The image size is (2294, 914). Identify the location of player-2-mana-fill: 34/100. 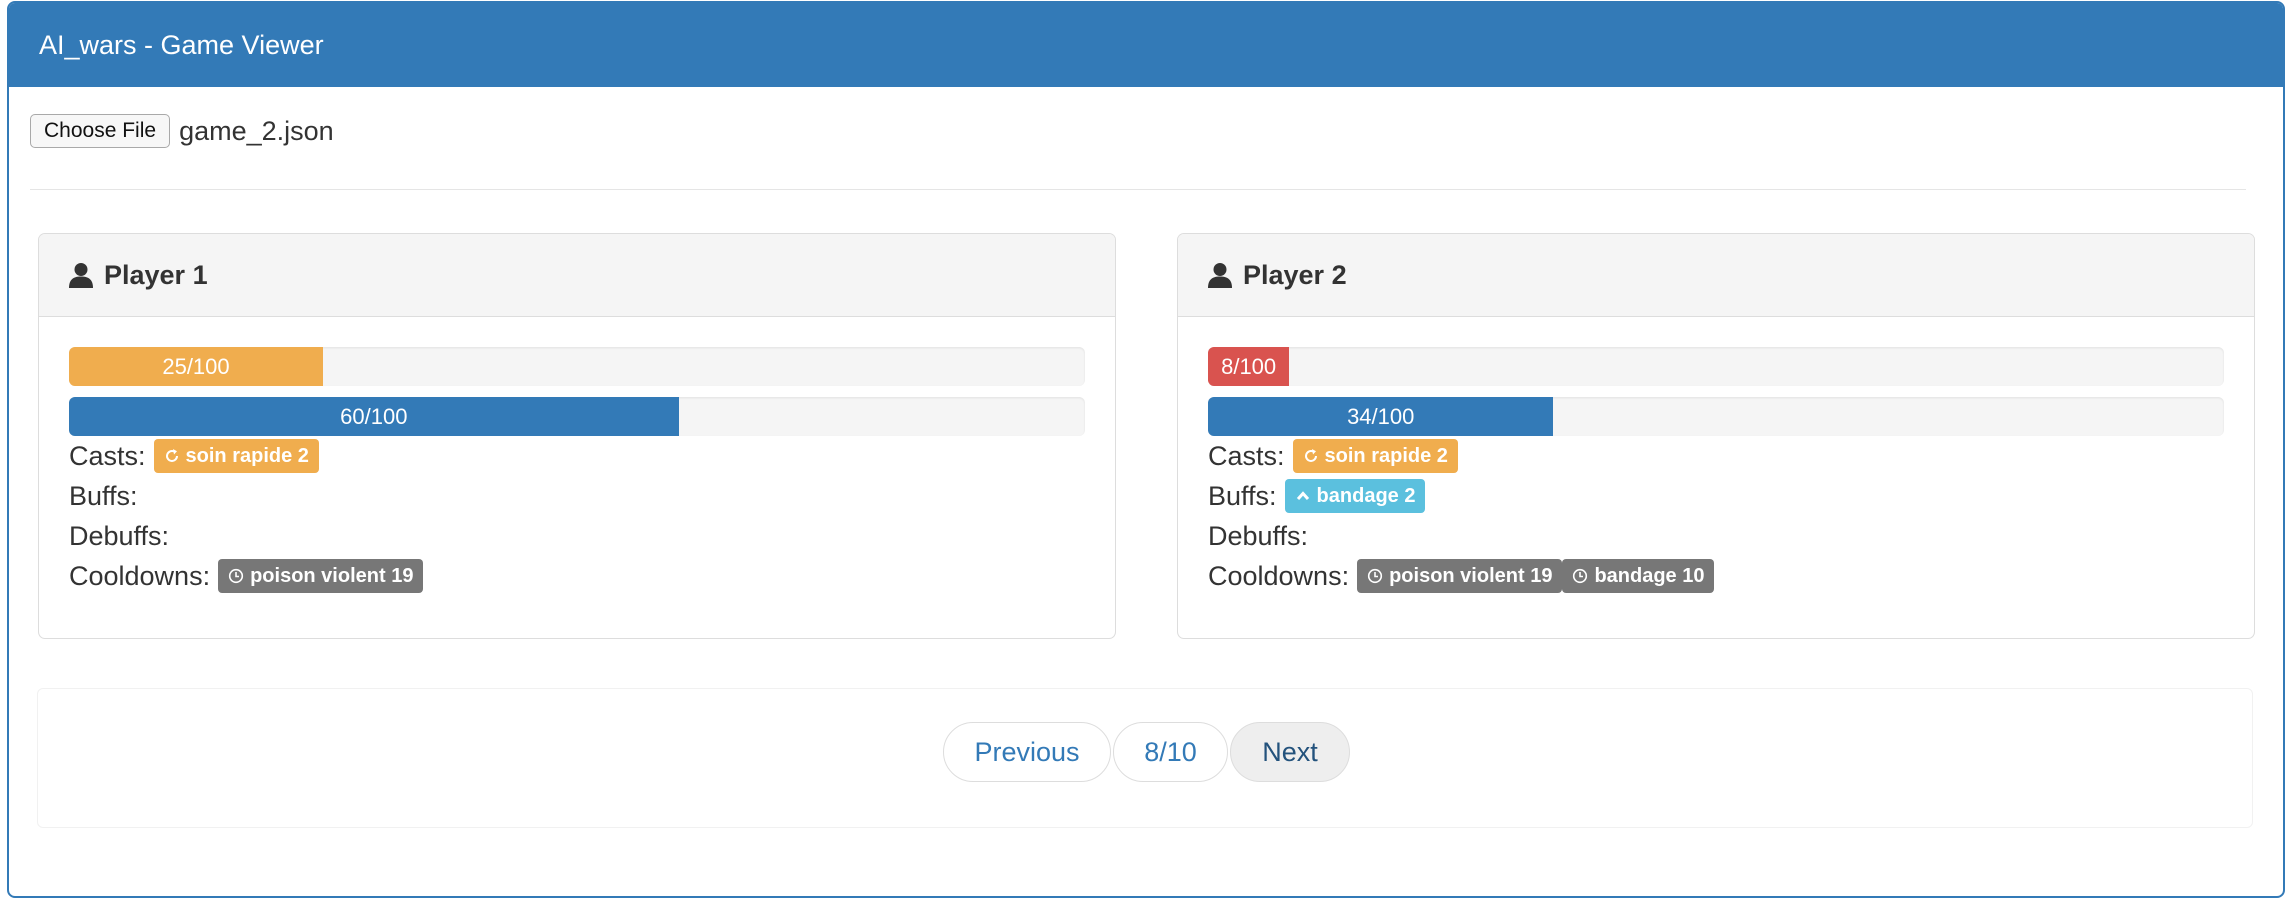
(1381, 416).